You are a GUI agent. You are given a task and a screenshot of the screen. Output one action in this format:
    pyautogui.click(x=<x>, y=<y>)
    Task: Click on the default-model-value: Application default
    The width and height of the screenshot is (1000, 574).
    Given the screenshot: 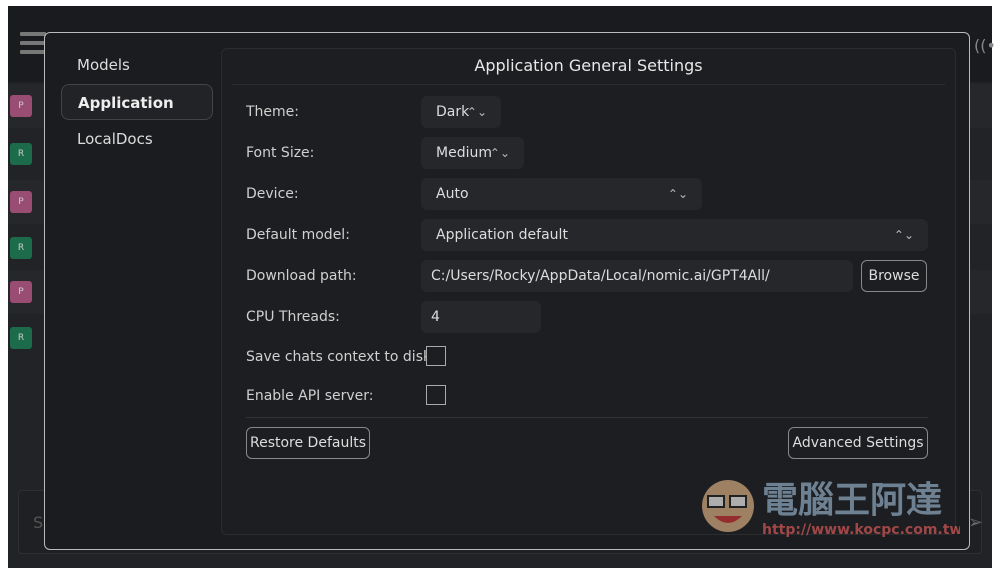 What is the action you would take?
    pyautogui.click(x=502, y=235)
    